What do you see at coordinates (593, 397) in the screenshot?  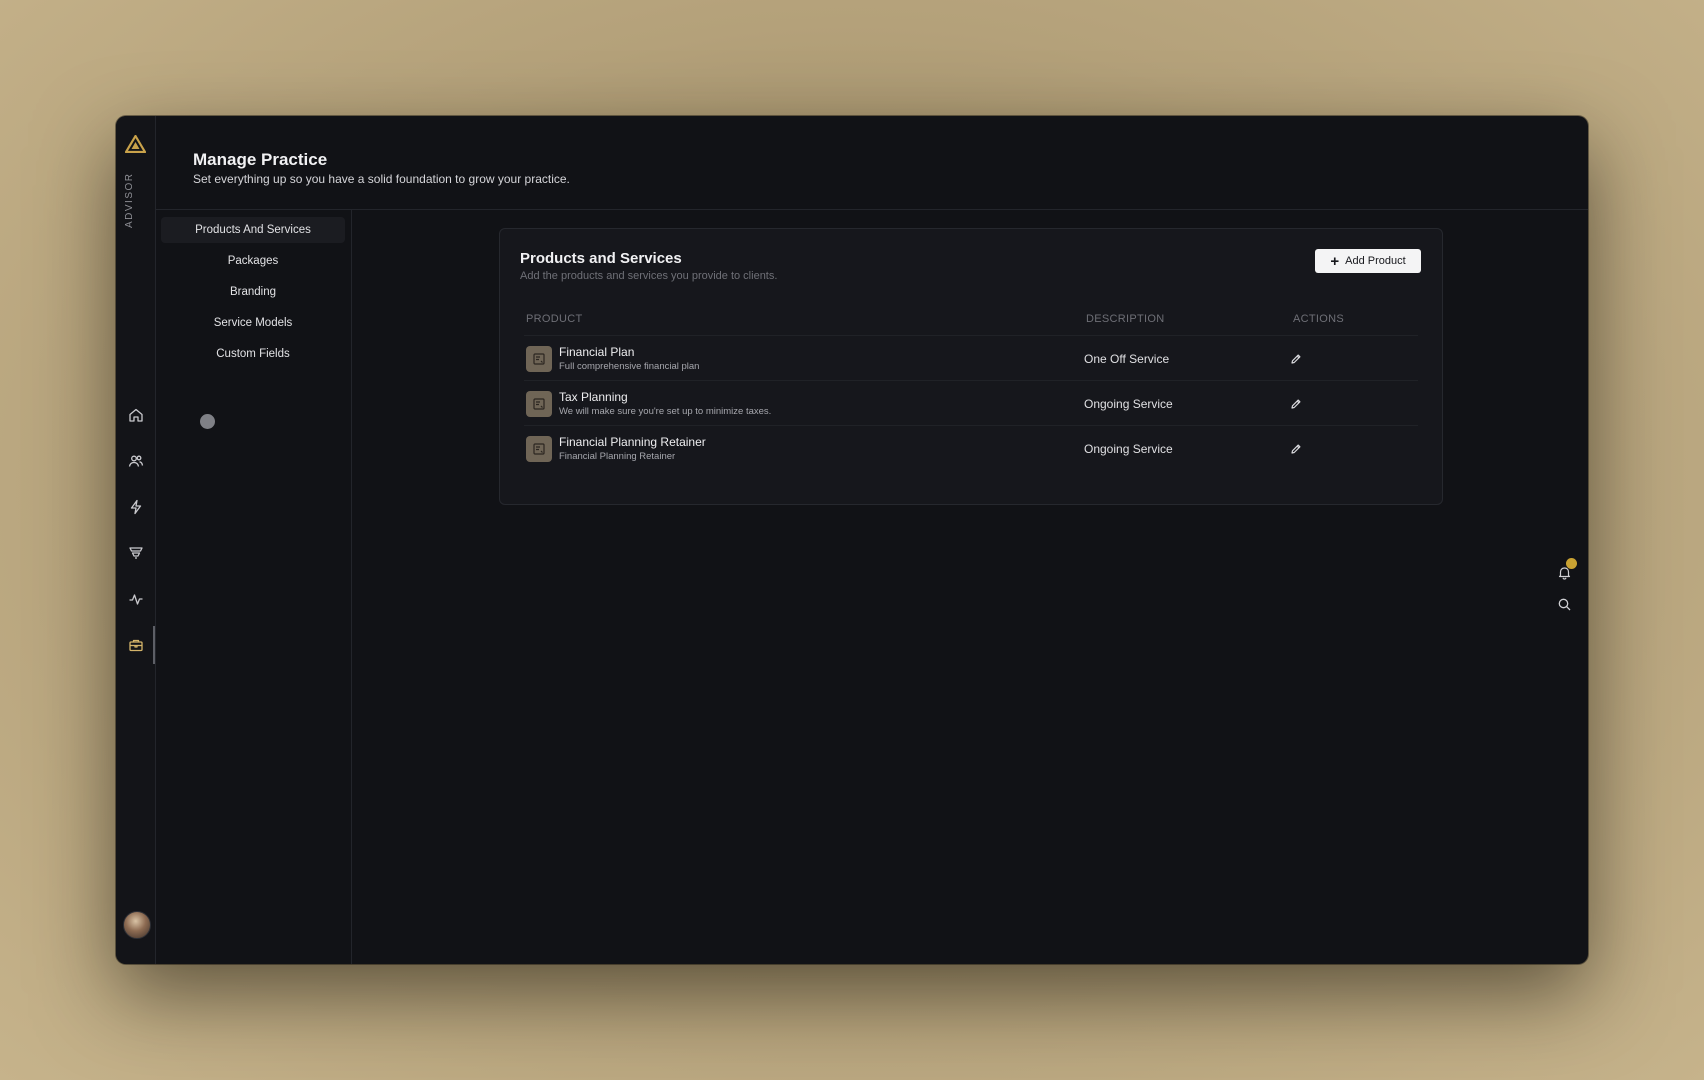 I see `product-name: Tax Planning` at bounding box center [593, 397].